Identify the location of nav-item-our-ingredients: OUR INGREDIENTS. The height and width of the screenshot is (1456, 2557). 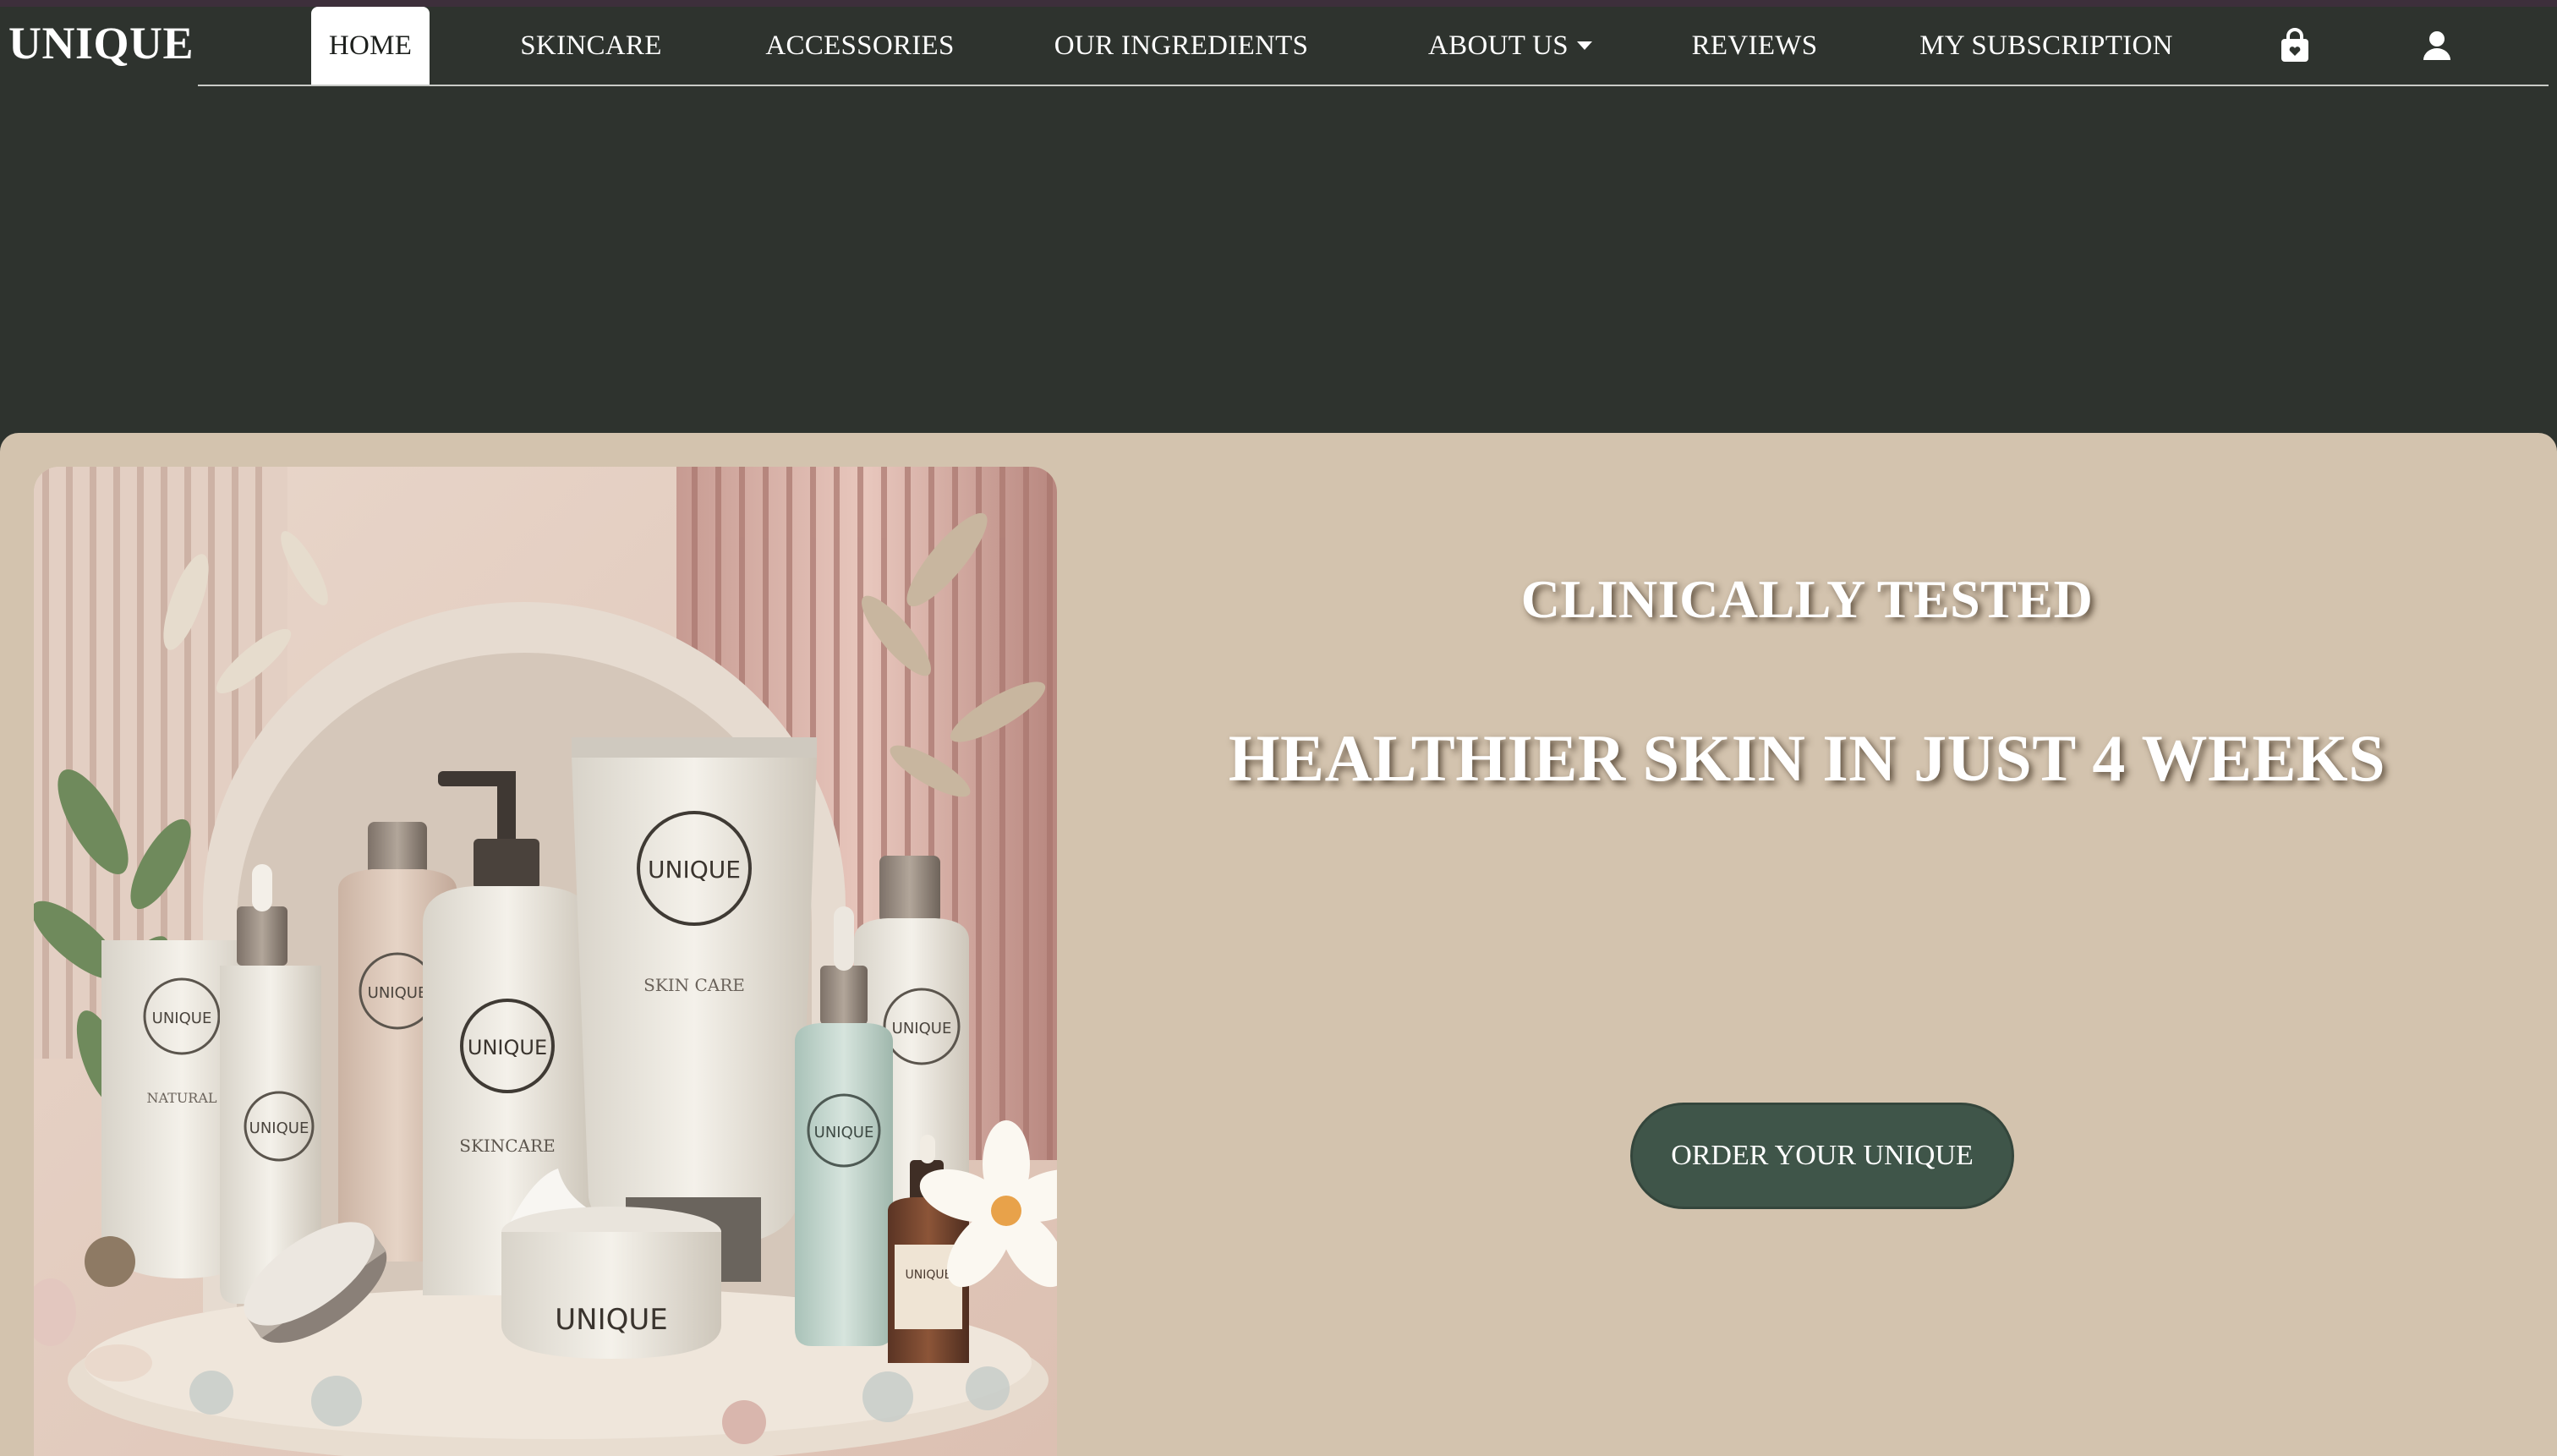
(1181, 46).